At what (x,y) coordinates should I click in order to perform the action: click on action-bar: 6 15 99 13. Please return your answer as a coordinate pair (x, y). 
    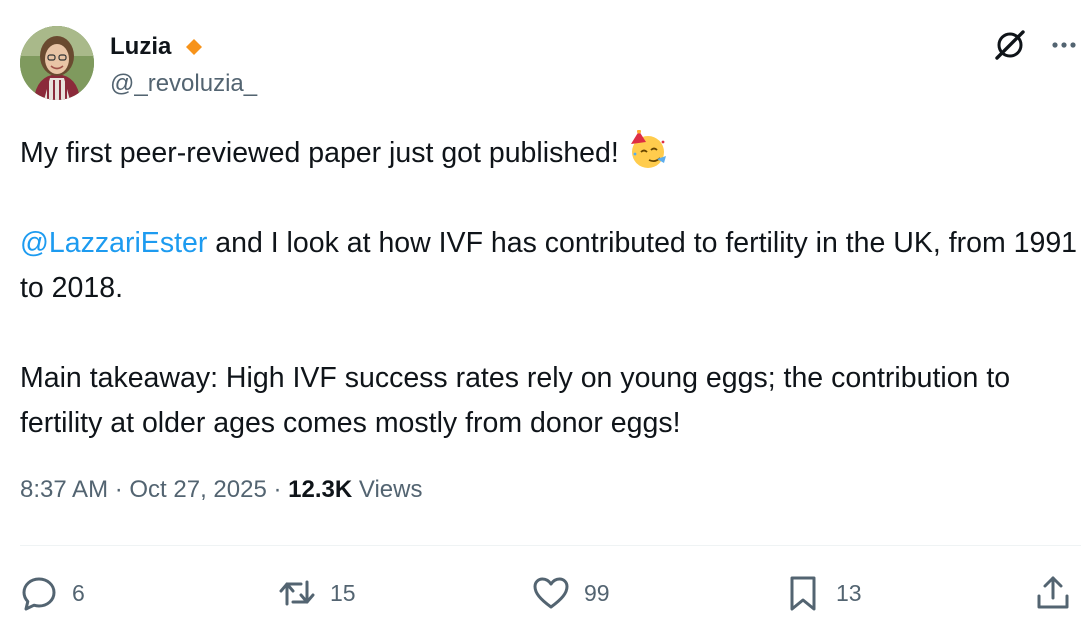
    Looking at the image, I should click on (550, 593).